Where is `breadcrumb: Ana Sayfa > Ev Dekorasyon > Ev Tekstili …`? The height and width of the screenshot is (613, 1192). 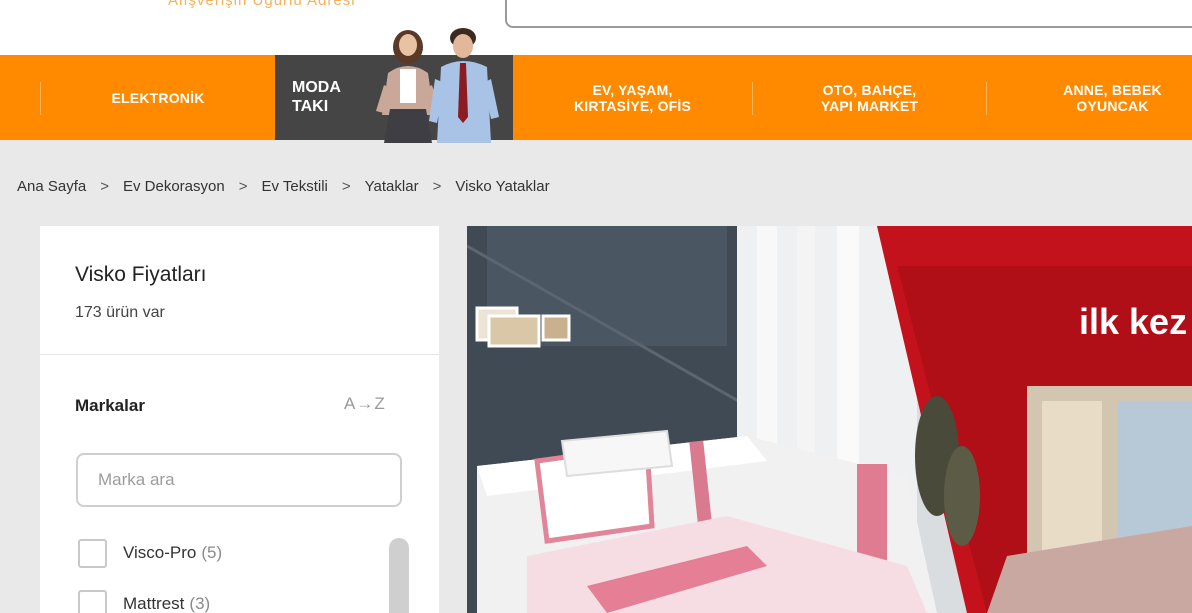
breadcrumb: Ana Sayfa > Ev Dekorasyon > Ev Tekstili … is located at coordinates (283, 186).